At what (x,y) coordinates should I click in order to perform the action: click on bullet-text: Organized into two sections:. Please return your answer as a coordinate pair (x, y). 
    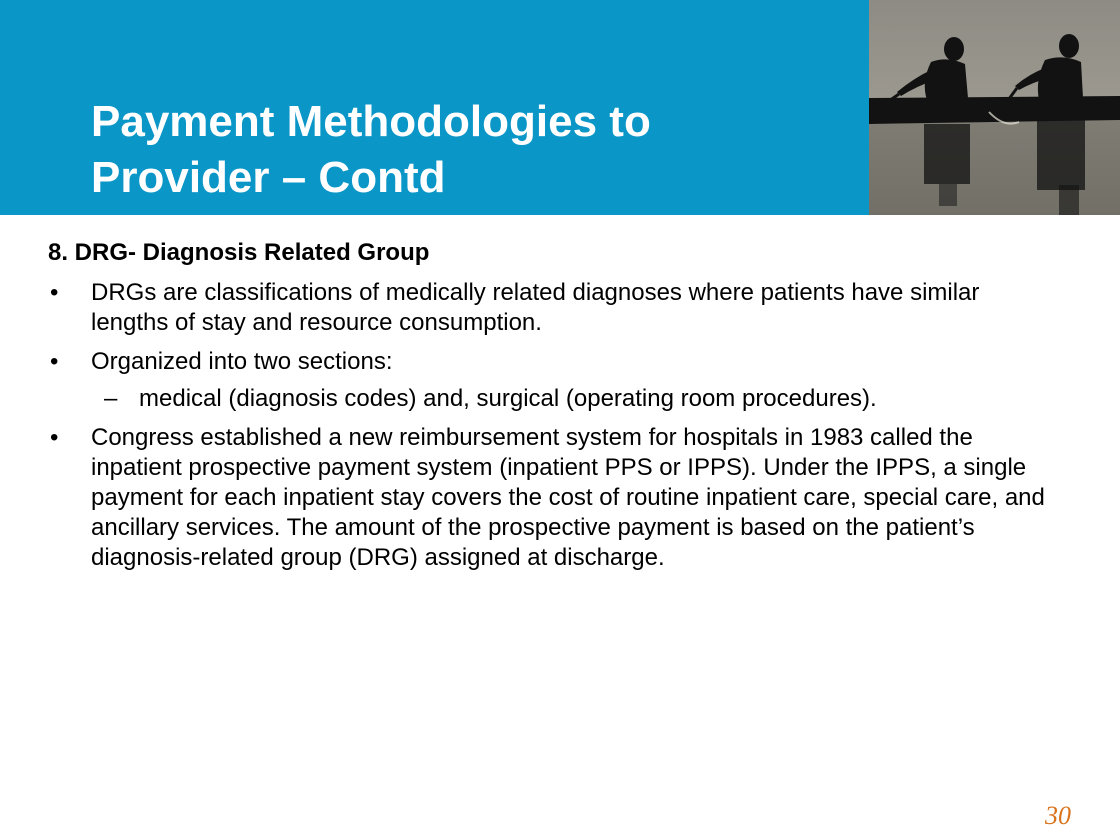
    Looking at the image, I should click on (242, 361).